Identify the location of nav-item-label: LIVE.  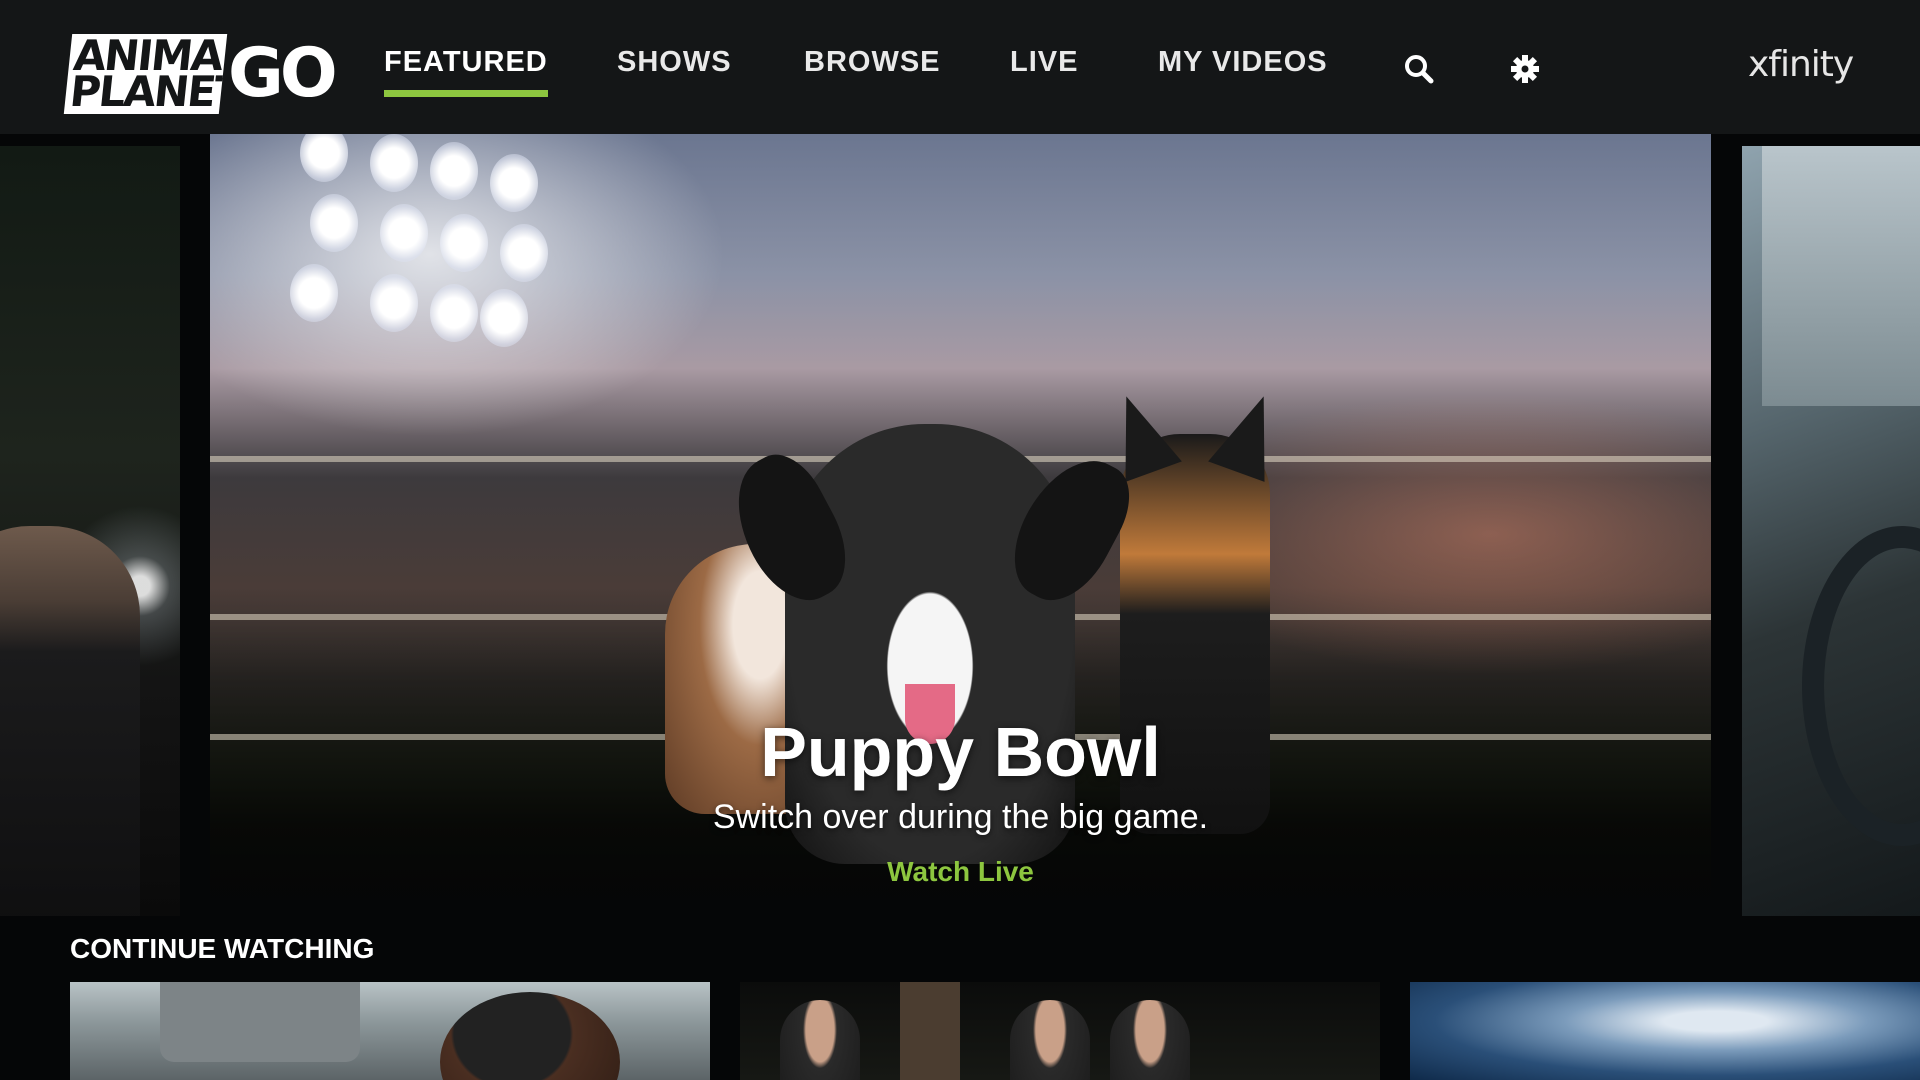
(1044, 62).